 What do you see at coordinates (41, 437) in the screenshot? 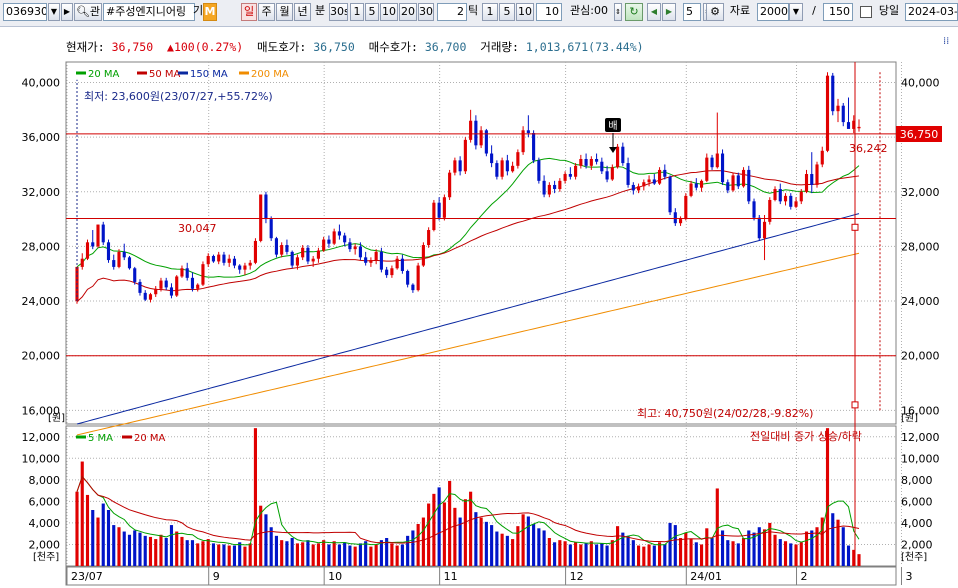
I see `volume-tick-left: 12,000` at bounding box center [41, 437].